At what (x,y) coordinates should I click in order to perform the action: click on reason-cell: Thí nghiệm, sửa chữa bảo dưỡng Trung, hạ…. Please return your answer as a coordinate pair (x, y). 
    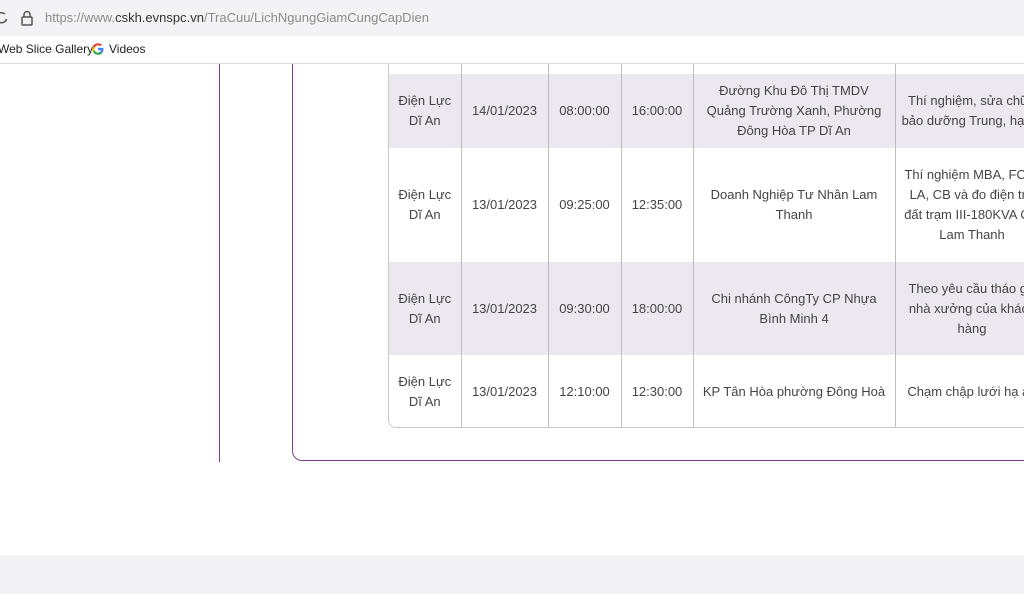
    Looking at the image, I should click on (959, 111).